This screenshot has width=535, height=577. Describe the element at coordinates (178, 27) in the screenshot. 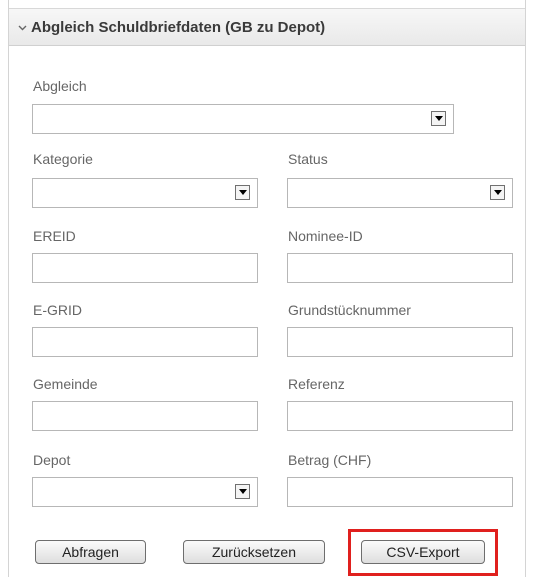

I see `panel-title: Abgleich Schuldbriefdaten (GB zu Depot)` at that location.